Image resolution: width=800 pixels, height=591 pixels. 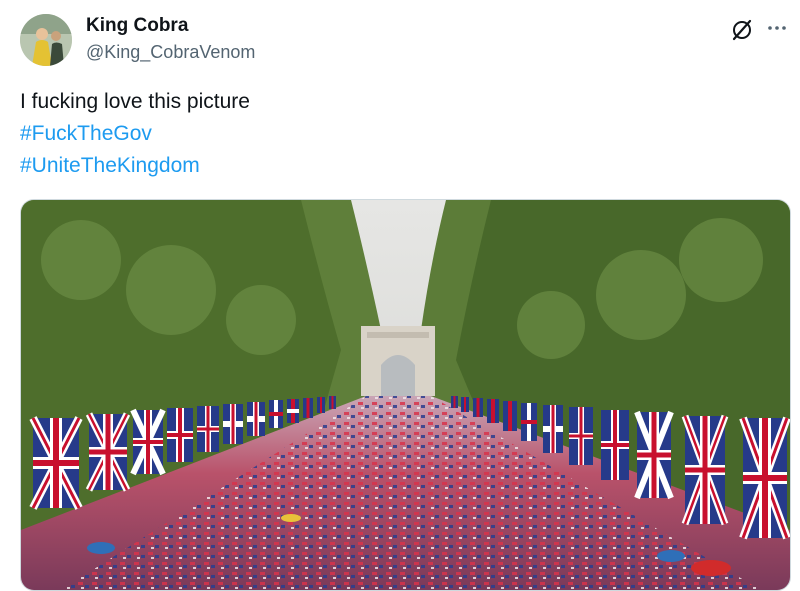 I want to click on tweet-text-line: I fucking love this picture, so click(x=135, y=101).